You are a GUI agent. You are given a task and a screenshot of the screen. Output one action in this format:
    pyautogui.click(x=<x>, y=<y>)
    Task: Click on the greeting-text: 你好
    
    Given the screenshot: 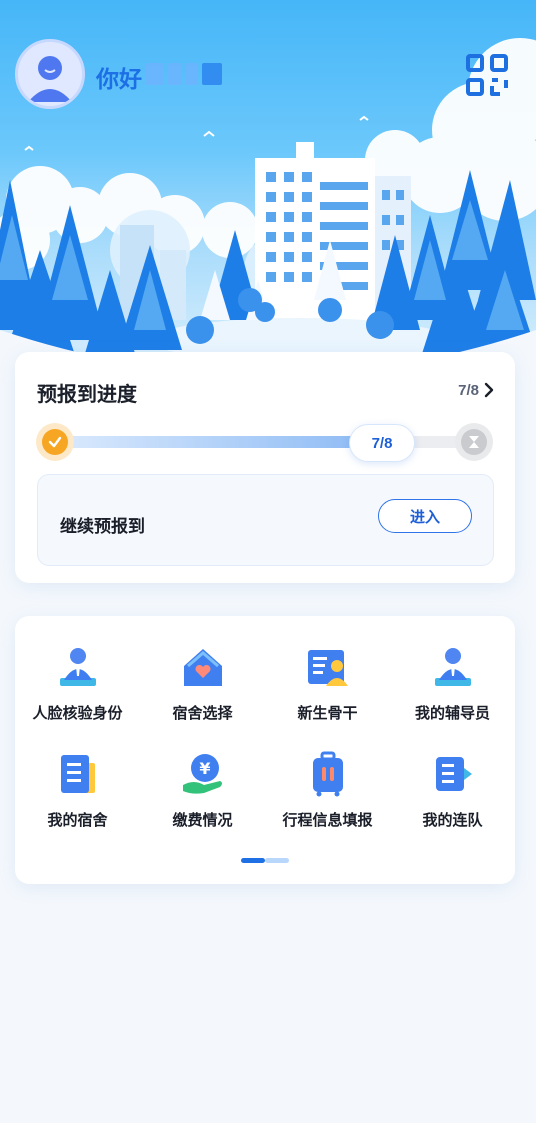 What is the action you would take?
    pyautogui.click(x=119, y=79)
    